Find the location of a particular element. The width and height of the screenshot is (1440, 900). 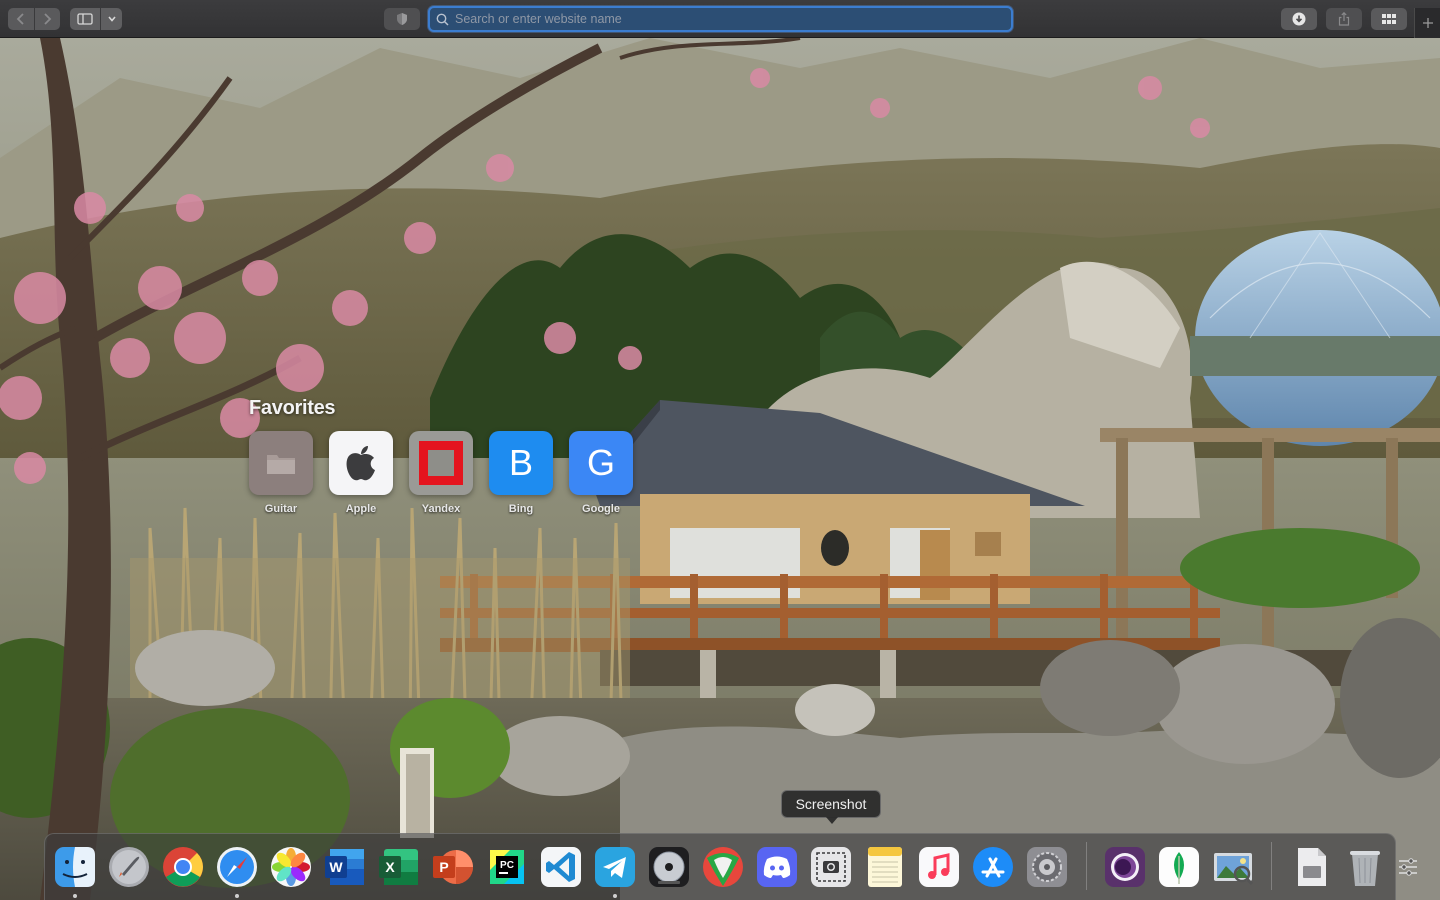

bing-letter-icon: B is located at coordinates (520, 462).